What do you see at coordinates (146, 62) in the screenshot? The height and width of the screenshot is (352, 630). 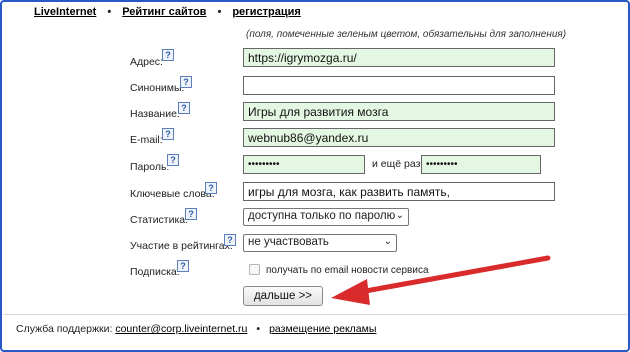 I see `address-label: Адрес:` at bounding box center [146, 62].